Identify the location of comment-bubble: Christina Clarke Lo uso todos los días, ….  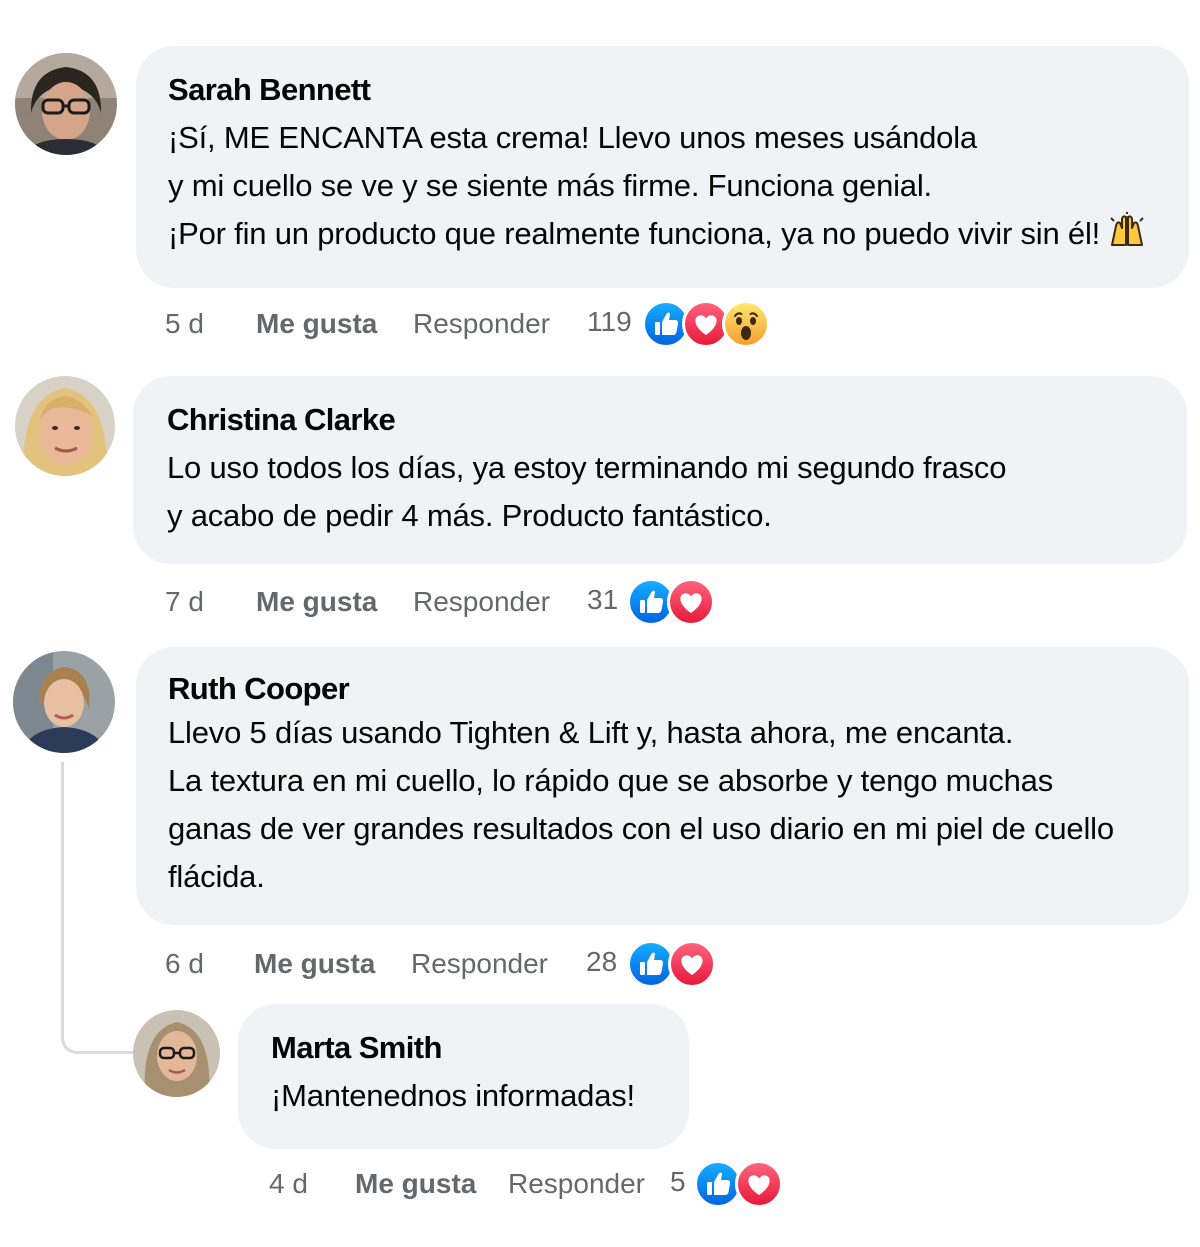
(660, 470).